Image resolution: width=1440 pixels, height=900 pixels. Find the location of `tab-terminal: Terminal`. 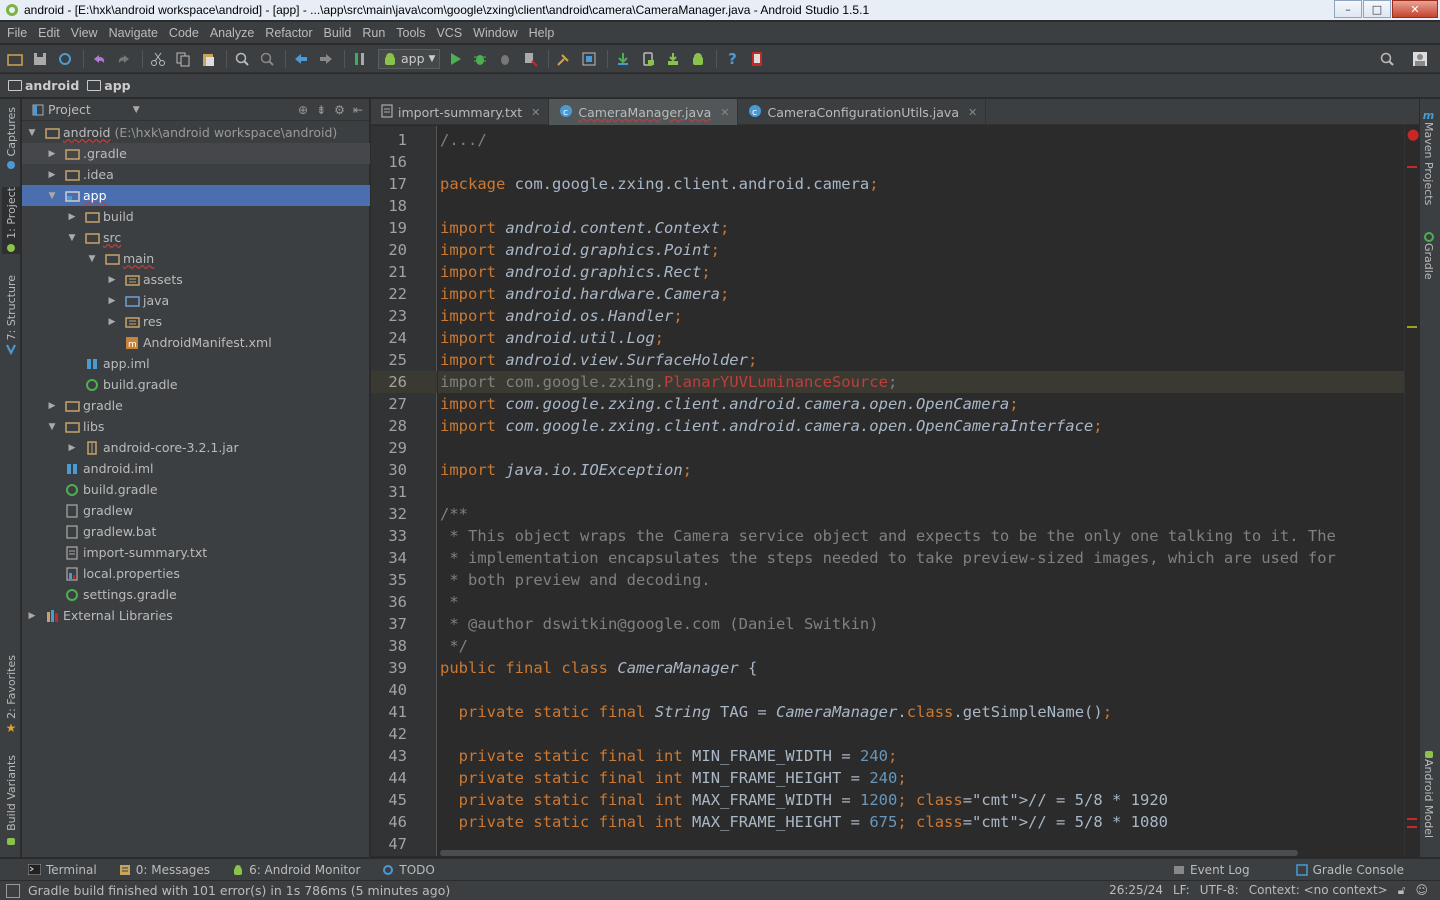

tab-terminal: Terminal is located at coordinates (62, 870).